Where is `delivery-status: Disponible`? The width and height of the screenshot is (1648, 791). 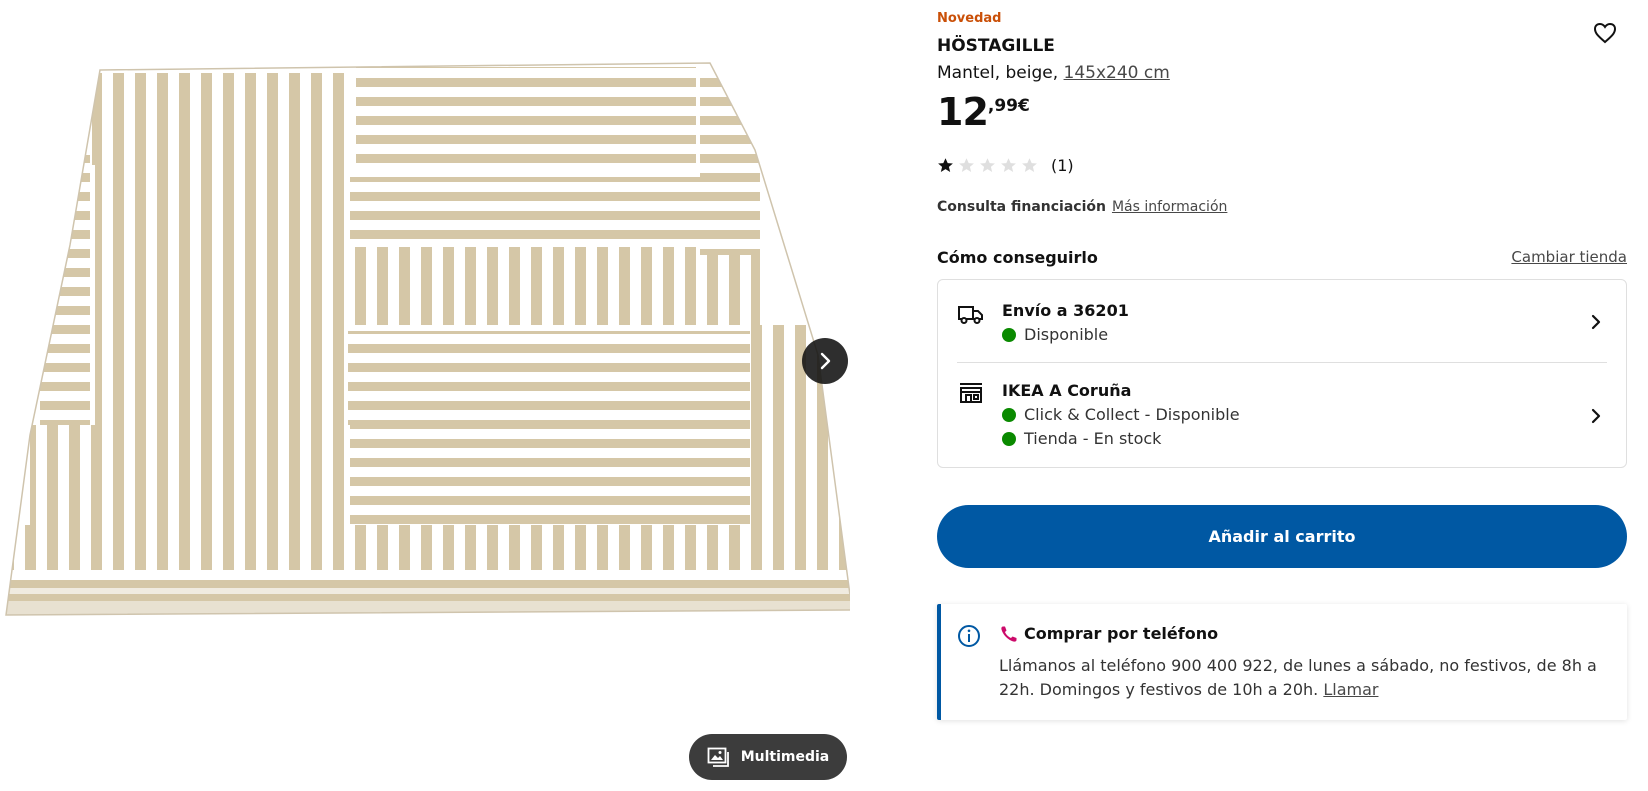 delivery-status: Disponible is located at coordinates (1055, 334).